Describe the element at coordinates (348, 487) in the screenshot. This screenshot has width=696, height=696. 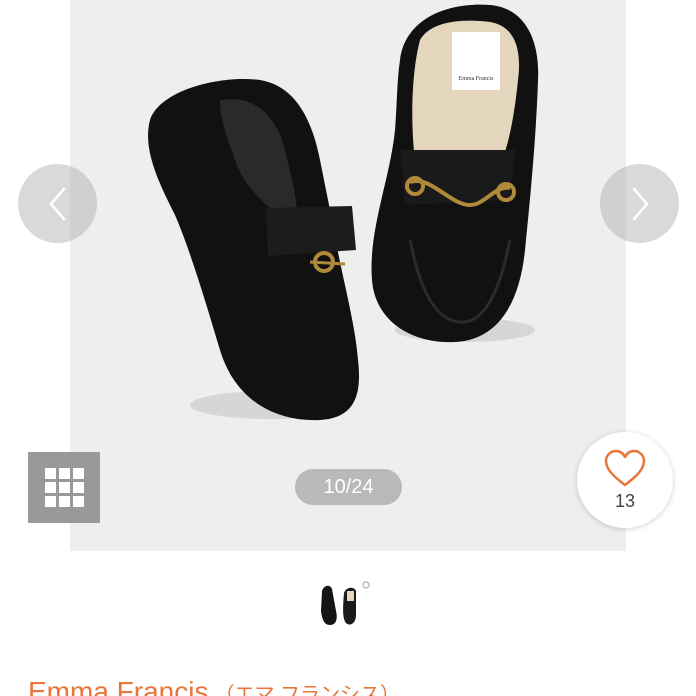
I see `image-counter: 10/24` at that location.